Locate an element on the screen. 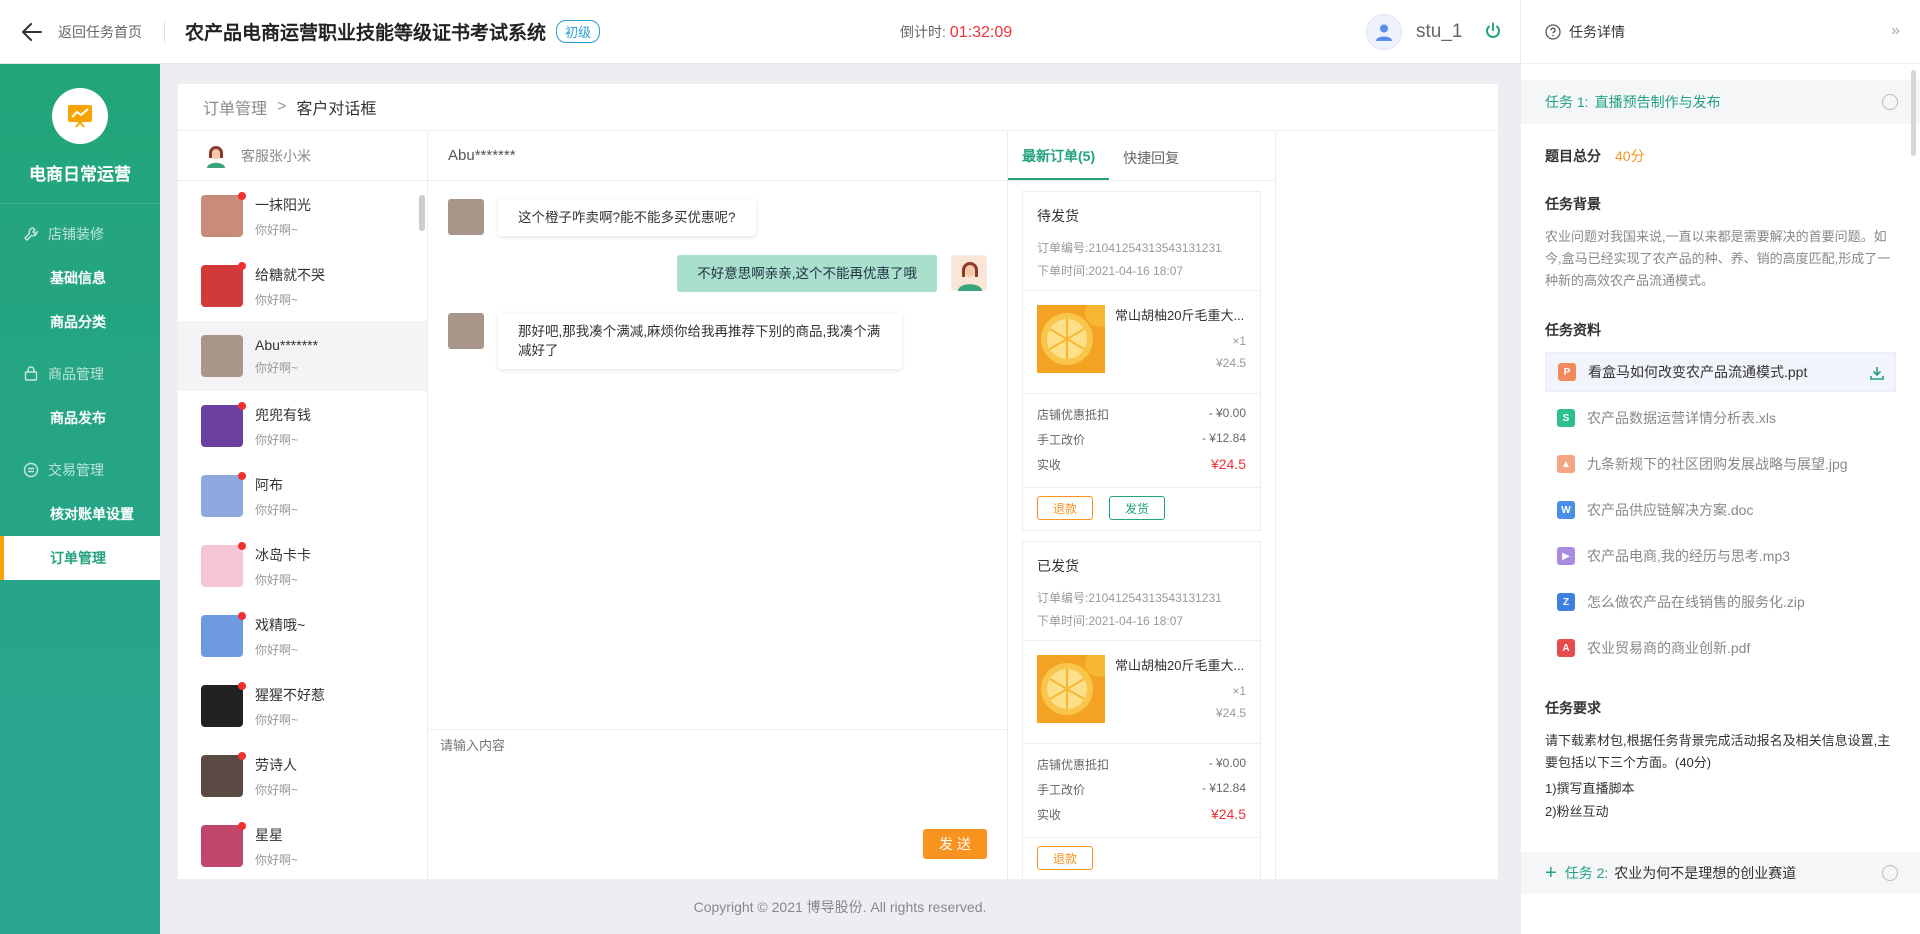 The height and width of the screenshot is (934, 1920). contact-item: 一抹阳光 你好啊~ is located at coordinates (302, 216).